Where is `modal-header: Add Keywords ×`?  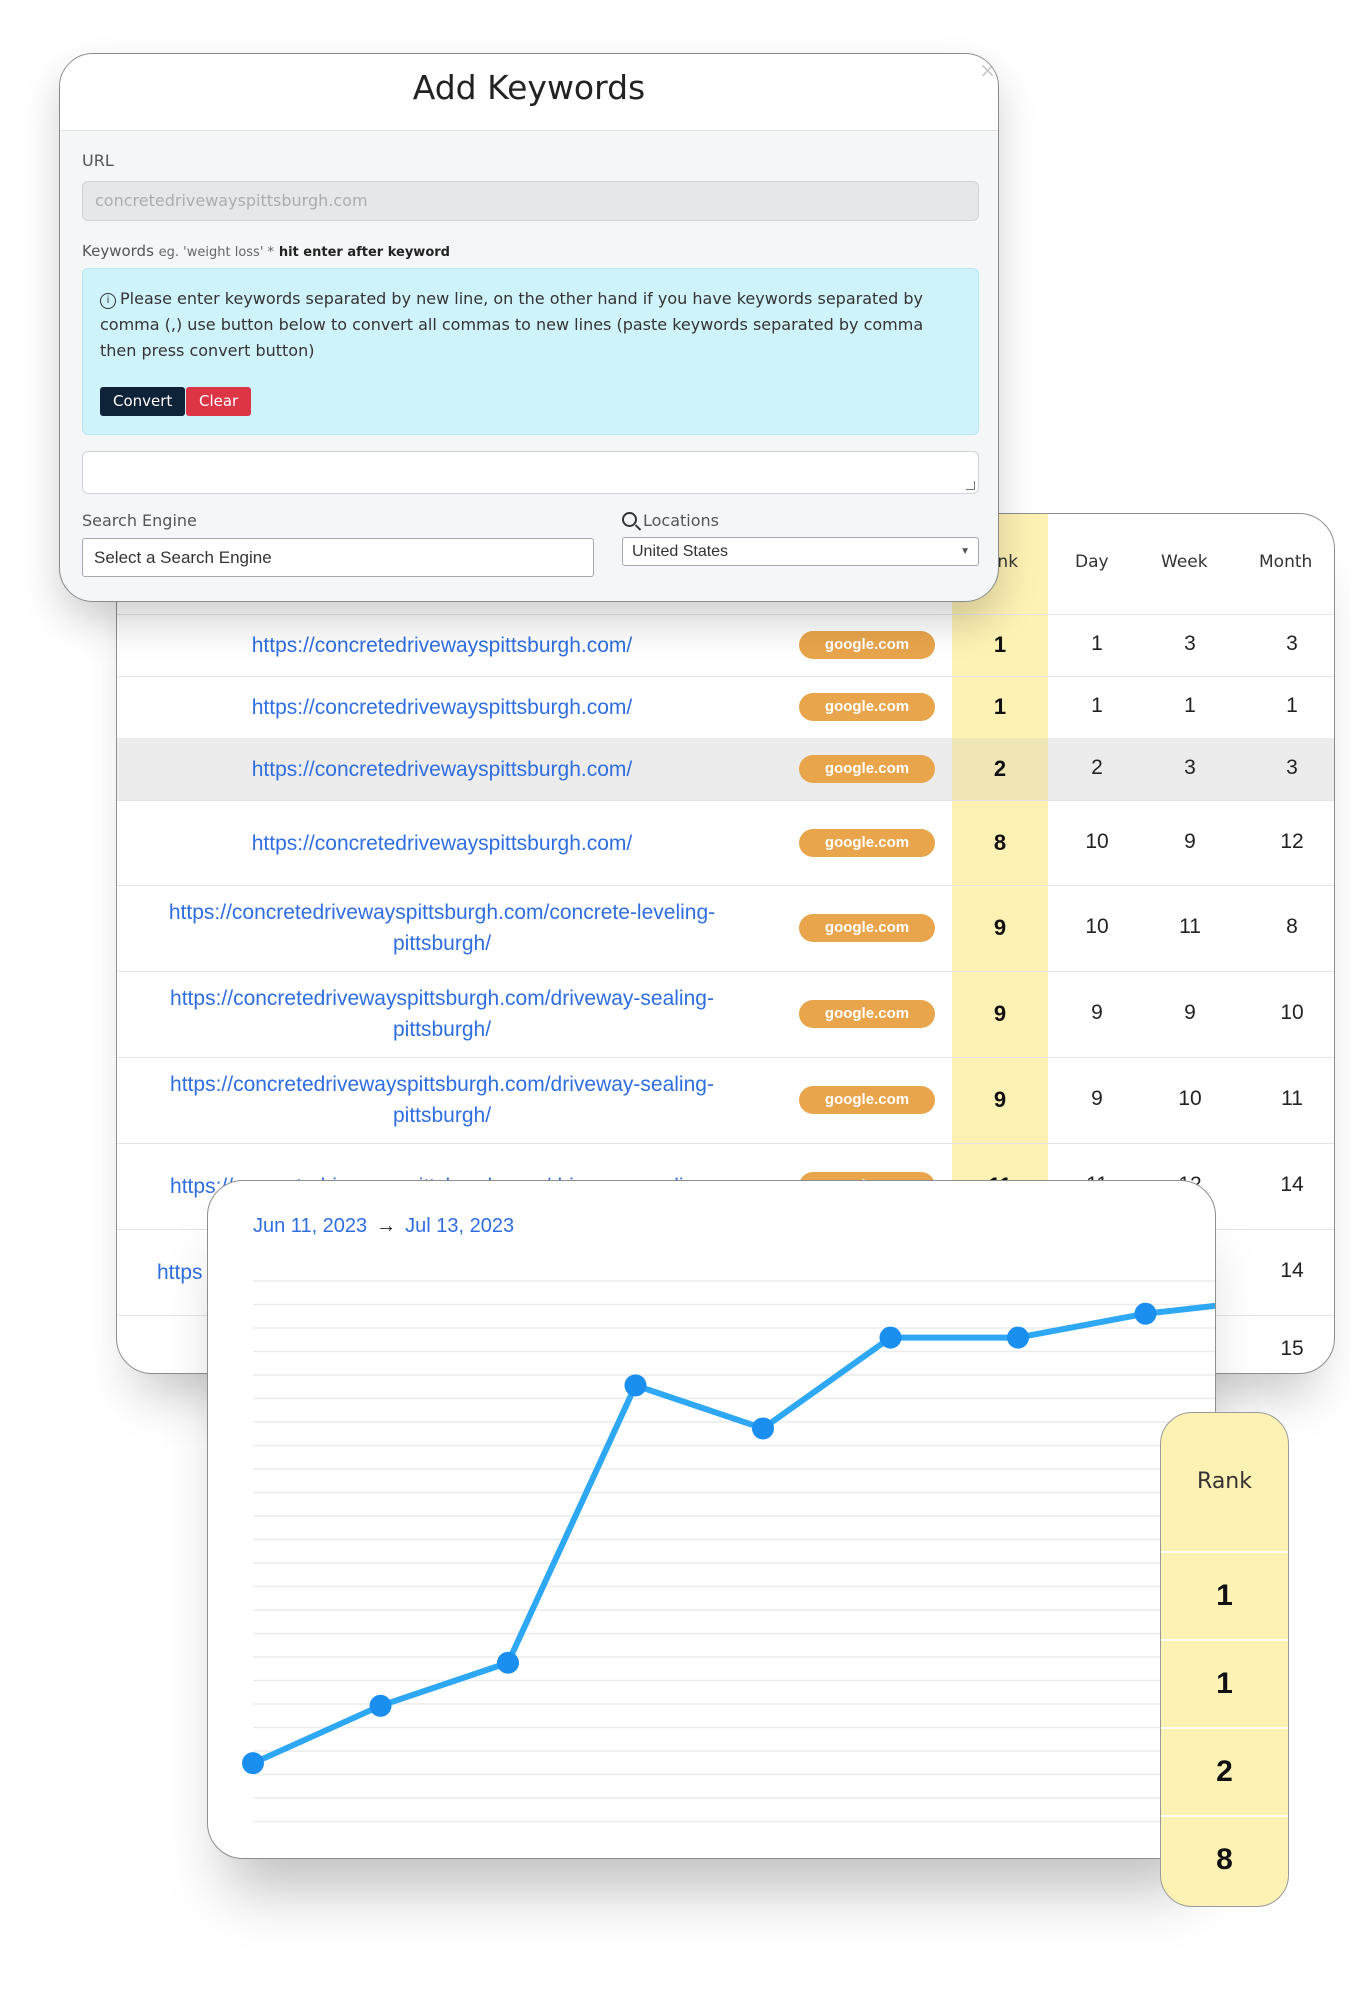
modal-header: Add Keywords × is located at coordinates (529, 92).